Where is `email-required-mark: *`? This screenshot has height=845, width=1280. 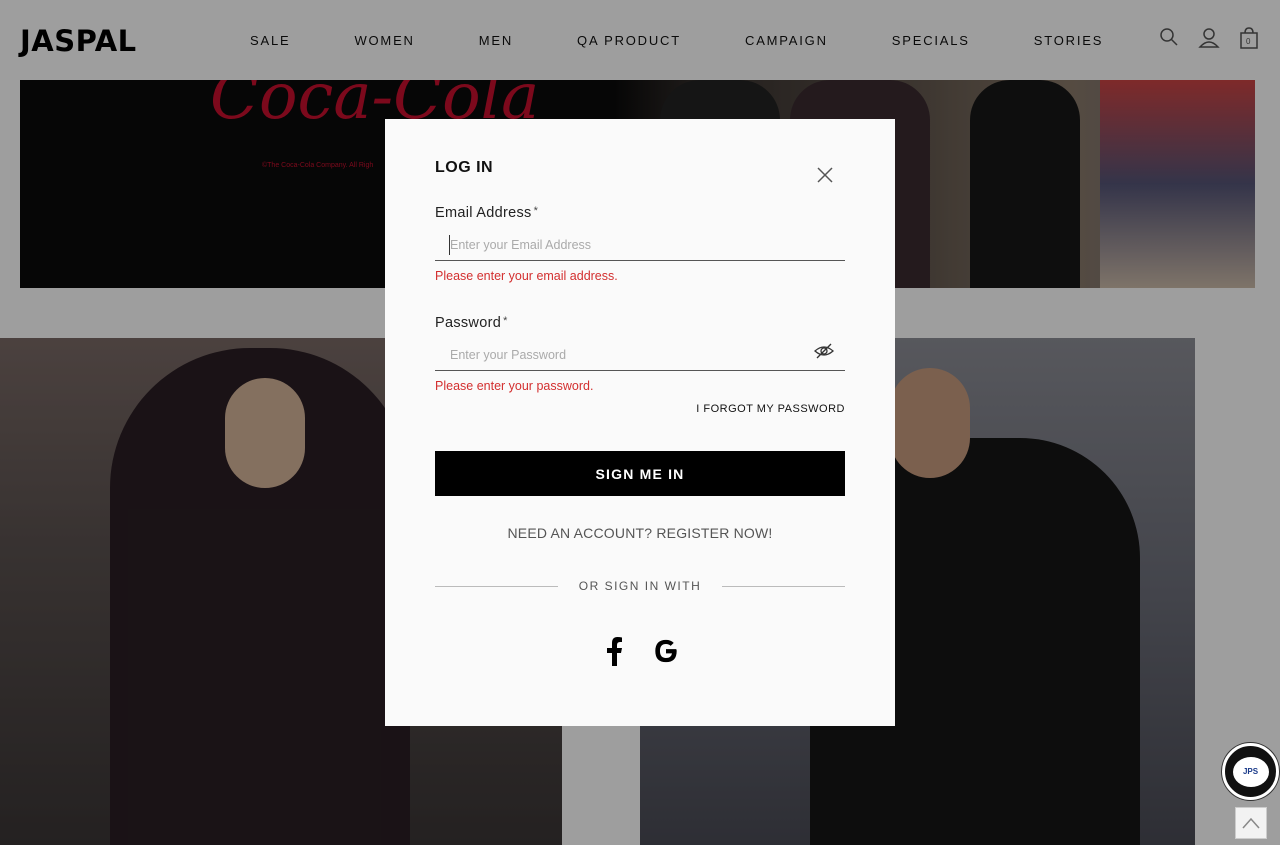
email-required-mark: * is located at coordinates (536, 211).